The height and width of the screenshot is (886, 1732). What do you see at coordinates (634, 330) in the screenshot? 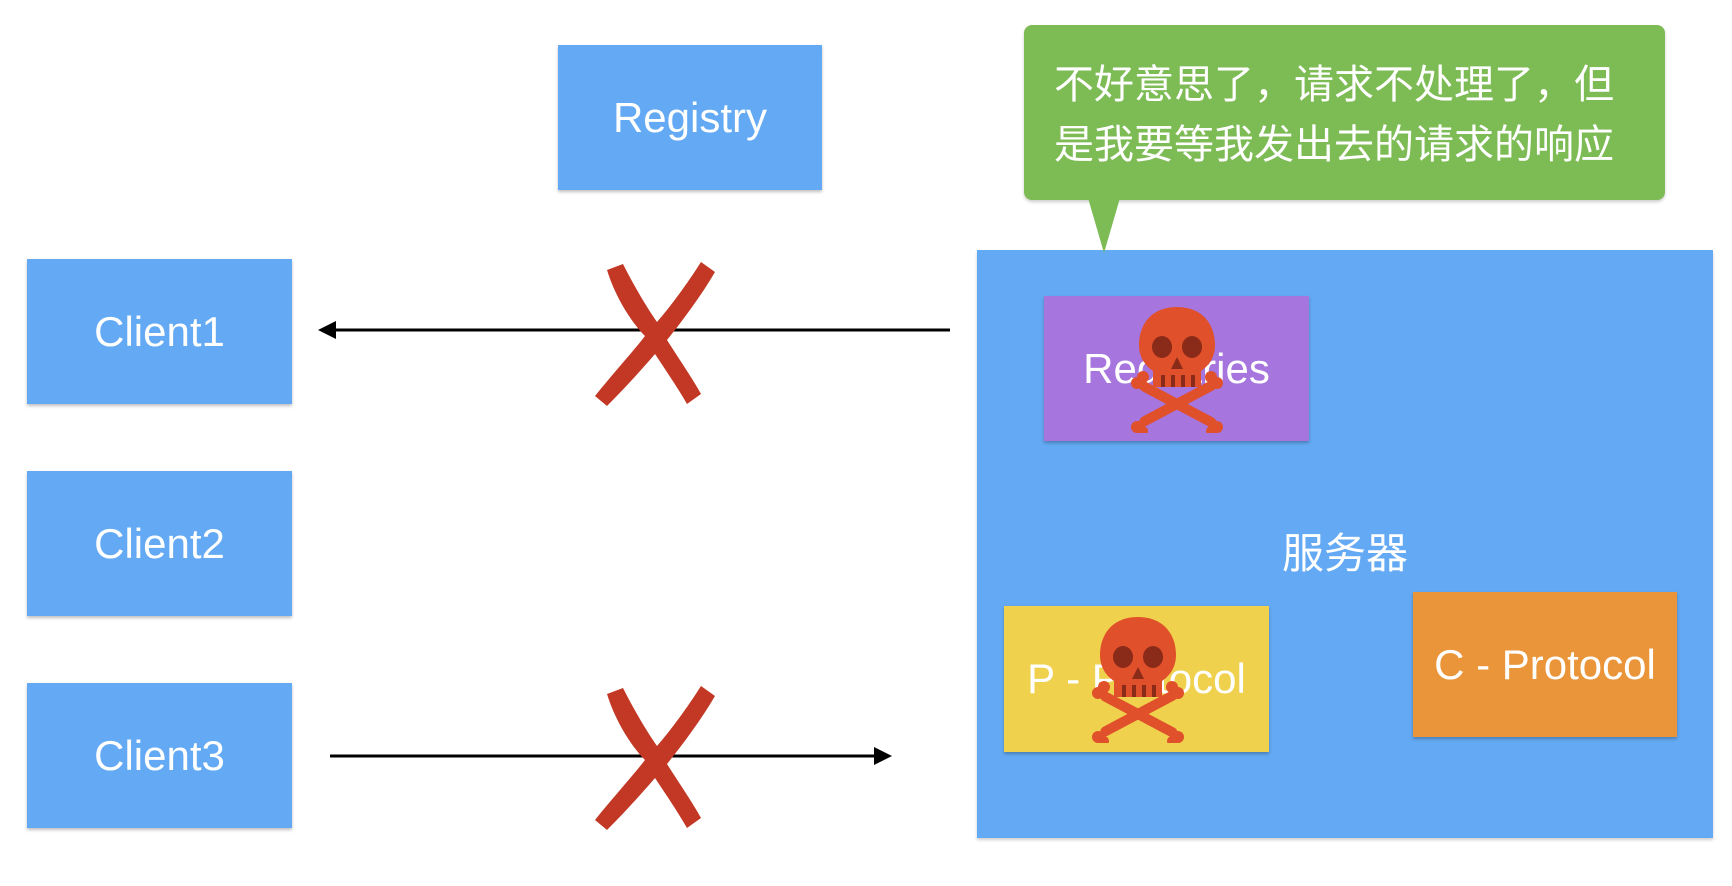
I see `arrow-left-icon` at bounding box center [634, 330].